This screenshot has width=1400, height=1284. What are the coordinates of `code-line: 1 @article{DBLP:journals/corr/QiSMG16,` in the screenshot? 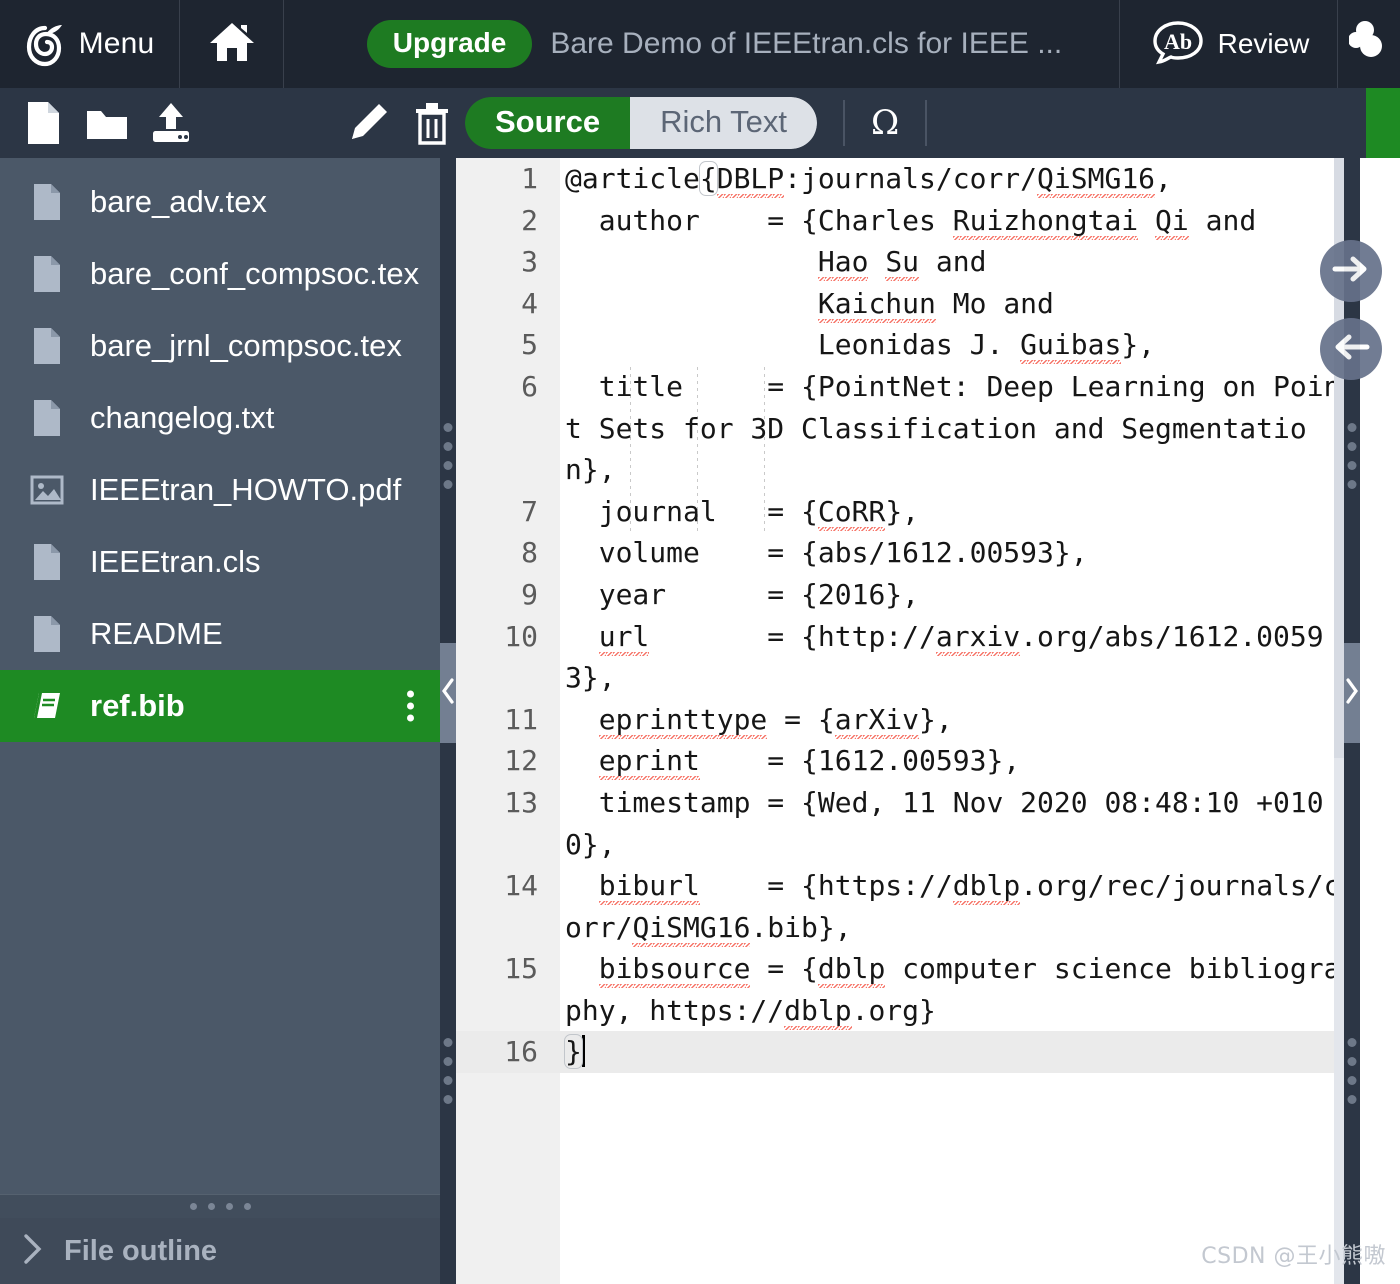 It's located at (900, 179).